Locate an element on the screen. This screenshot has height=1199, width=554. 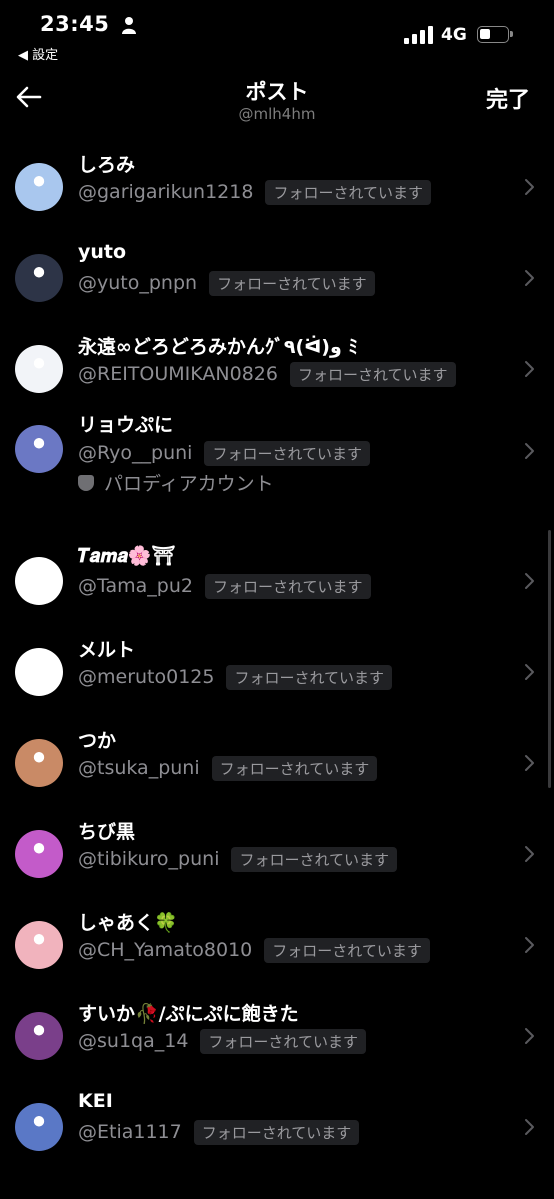
handle-row: @meruto0125 フォローされています is located at coordinates (235, 677).